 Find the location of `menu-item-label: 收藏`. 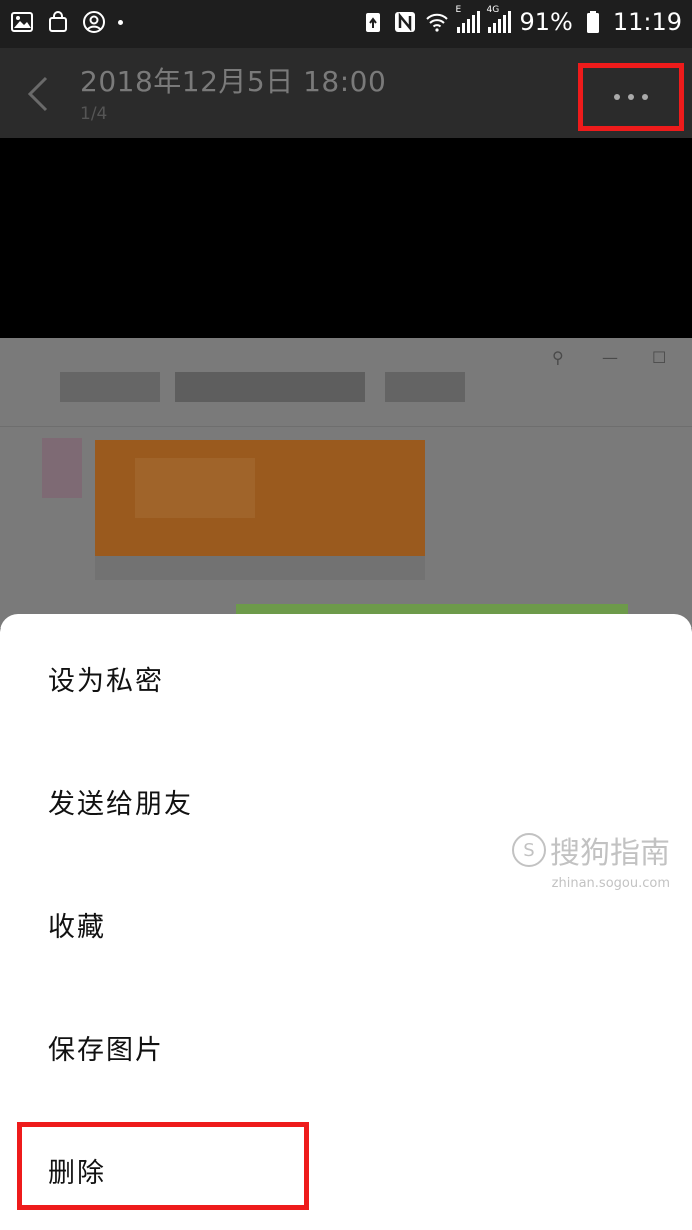

menu-item-label: 收藏 is located at coordinates (77, 927).